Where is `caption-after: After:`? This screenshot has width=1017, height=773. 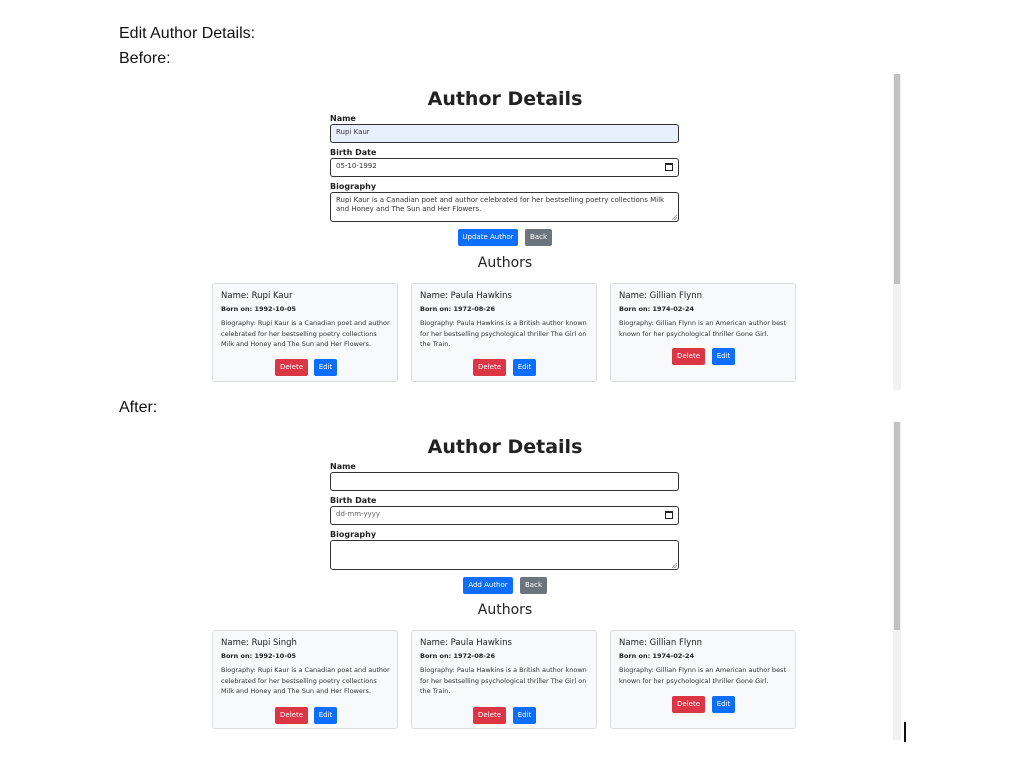 caption-after: After: is located at coordinates (138, 407).